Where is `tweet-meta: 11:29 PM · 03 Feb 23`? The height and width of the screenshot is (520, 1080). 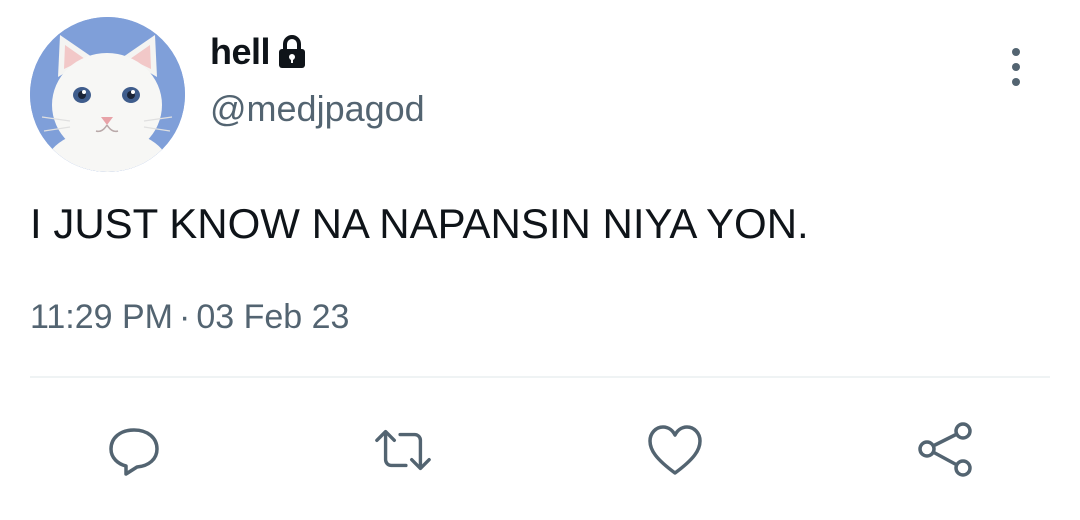
tweet-meta: 11:29 PM · 03 Feb 23 is located at coordinates (189, 317).